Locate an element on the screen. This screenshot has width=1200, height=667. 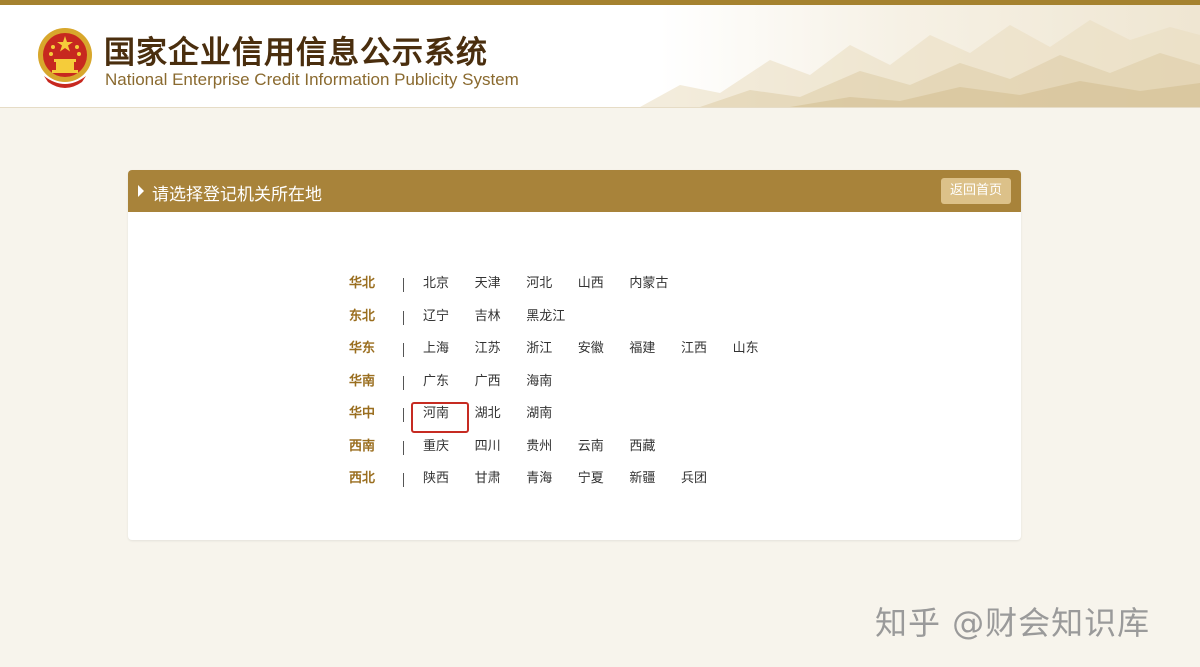
mountain-landscape-decoration is located at coordinates (920, 63).